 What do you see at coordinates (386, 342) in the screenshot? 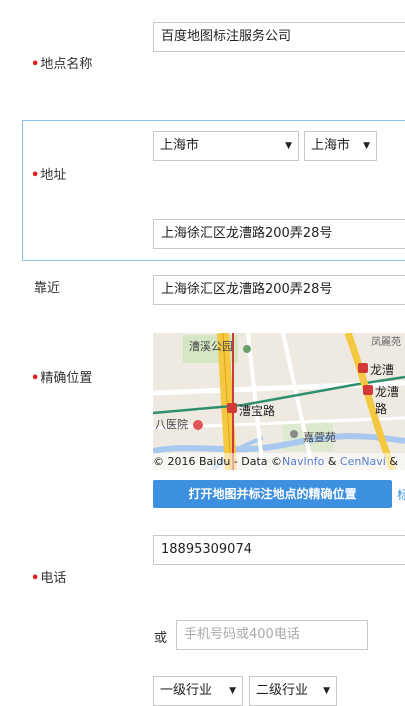
I see `map-label-corner: 凤麗苑` at bounding box center [386, 342].